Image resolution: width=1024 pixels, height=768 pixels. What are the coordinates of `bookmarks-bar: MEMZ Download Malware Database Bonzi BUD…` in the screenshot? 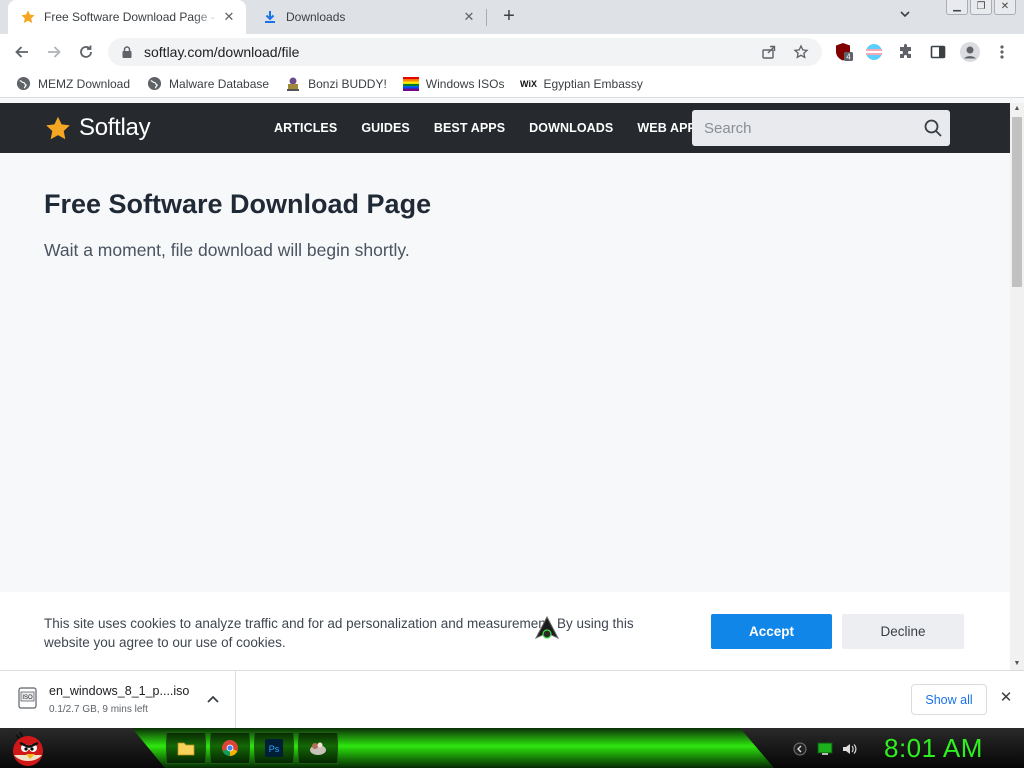 It's located at (512, 84).